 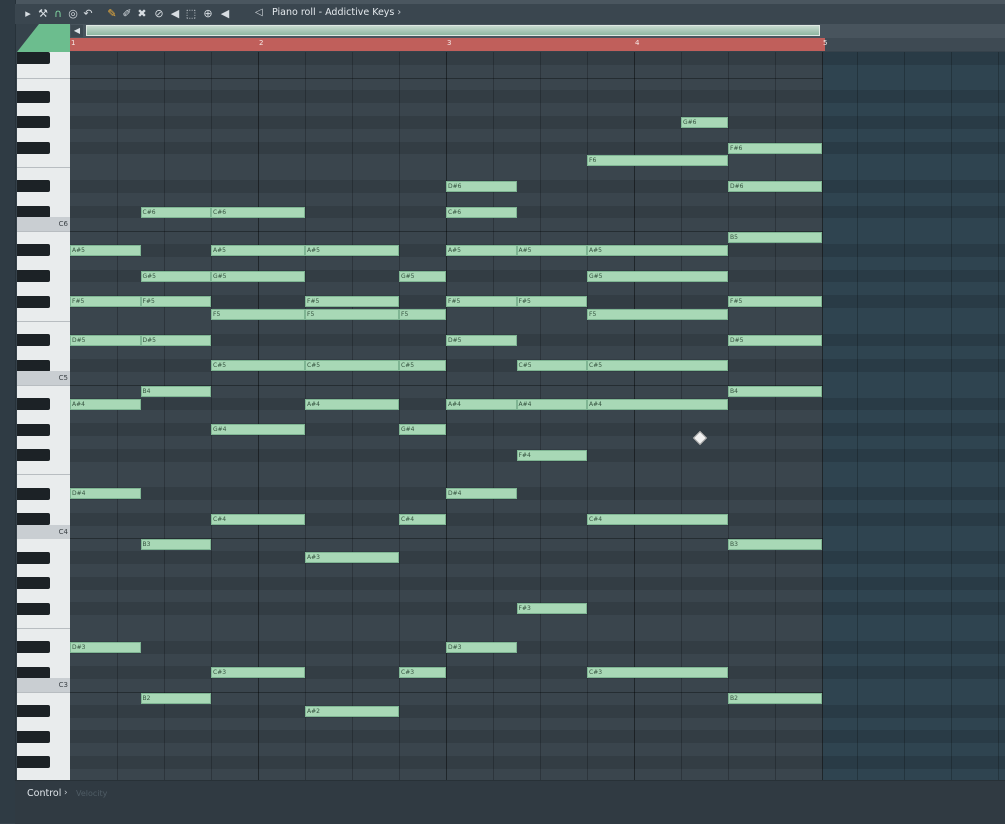 What do you see at coordinates (453, 30) in the screenshot?
I see `overview-thumb` at bounding box center [453, 30].